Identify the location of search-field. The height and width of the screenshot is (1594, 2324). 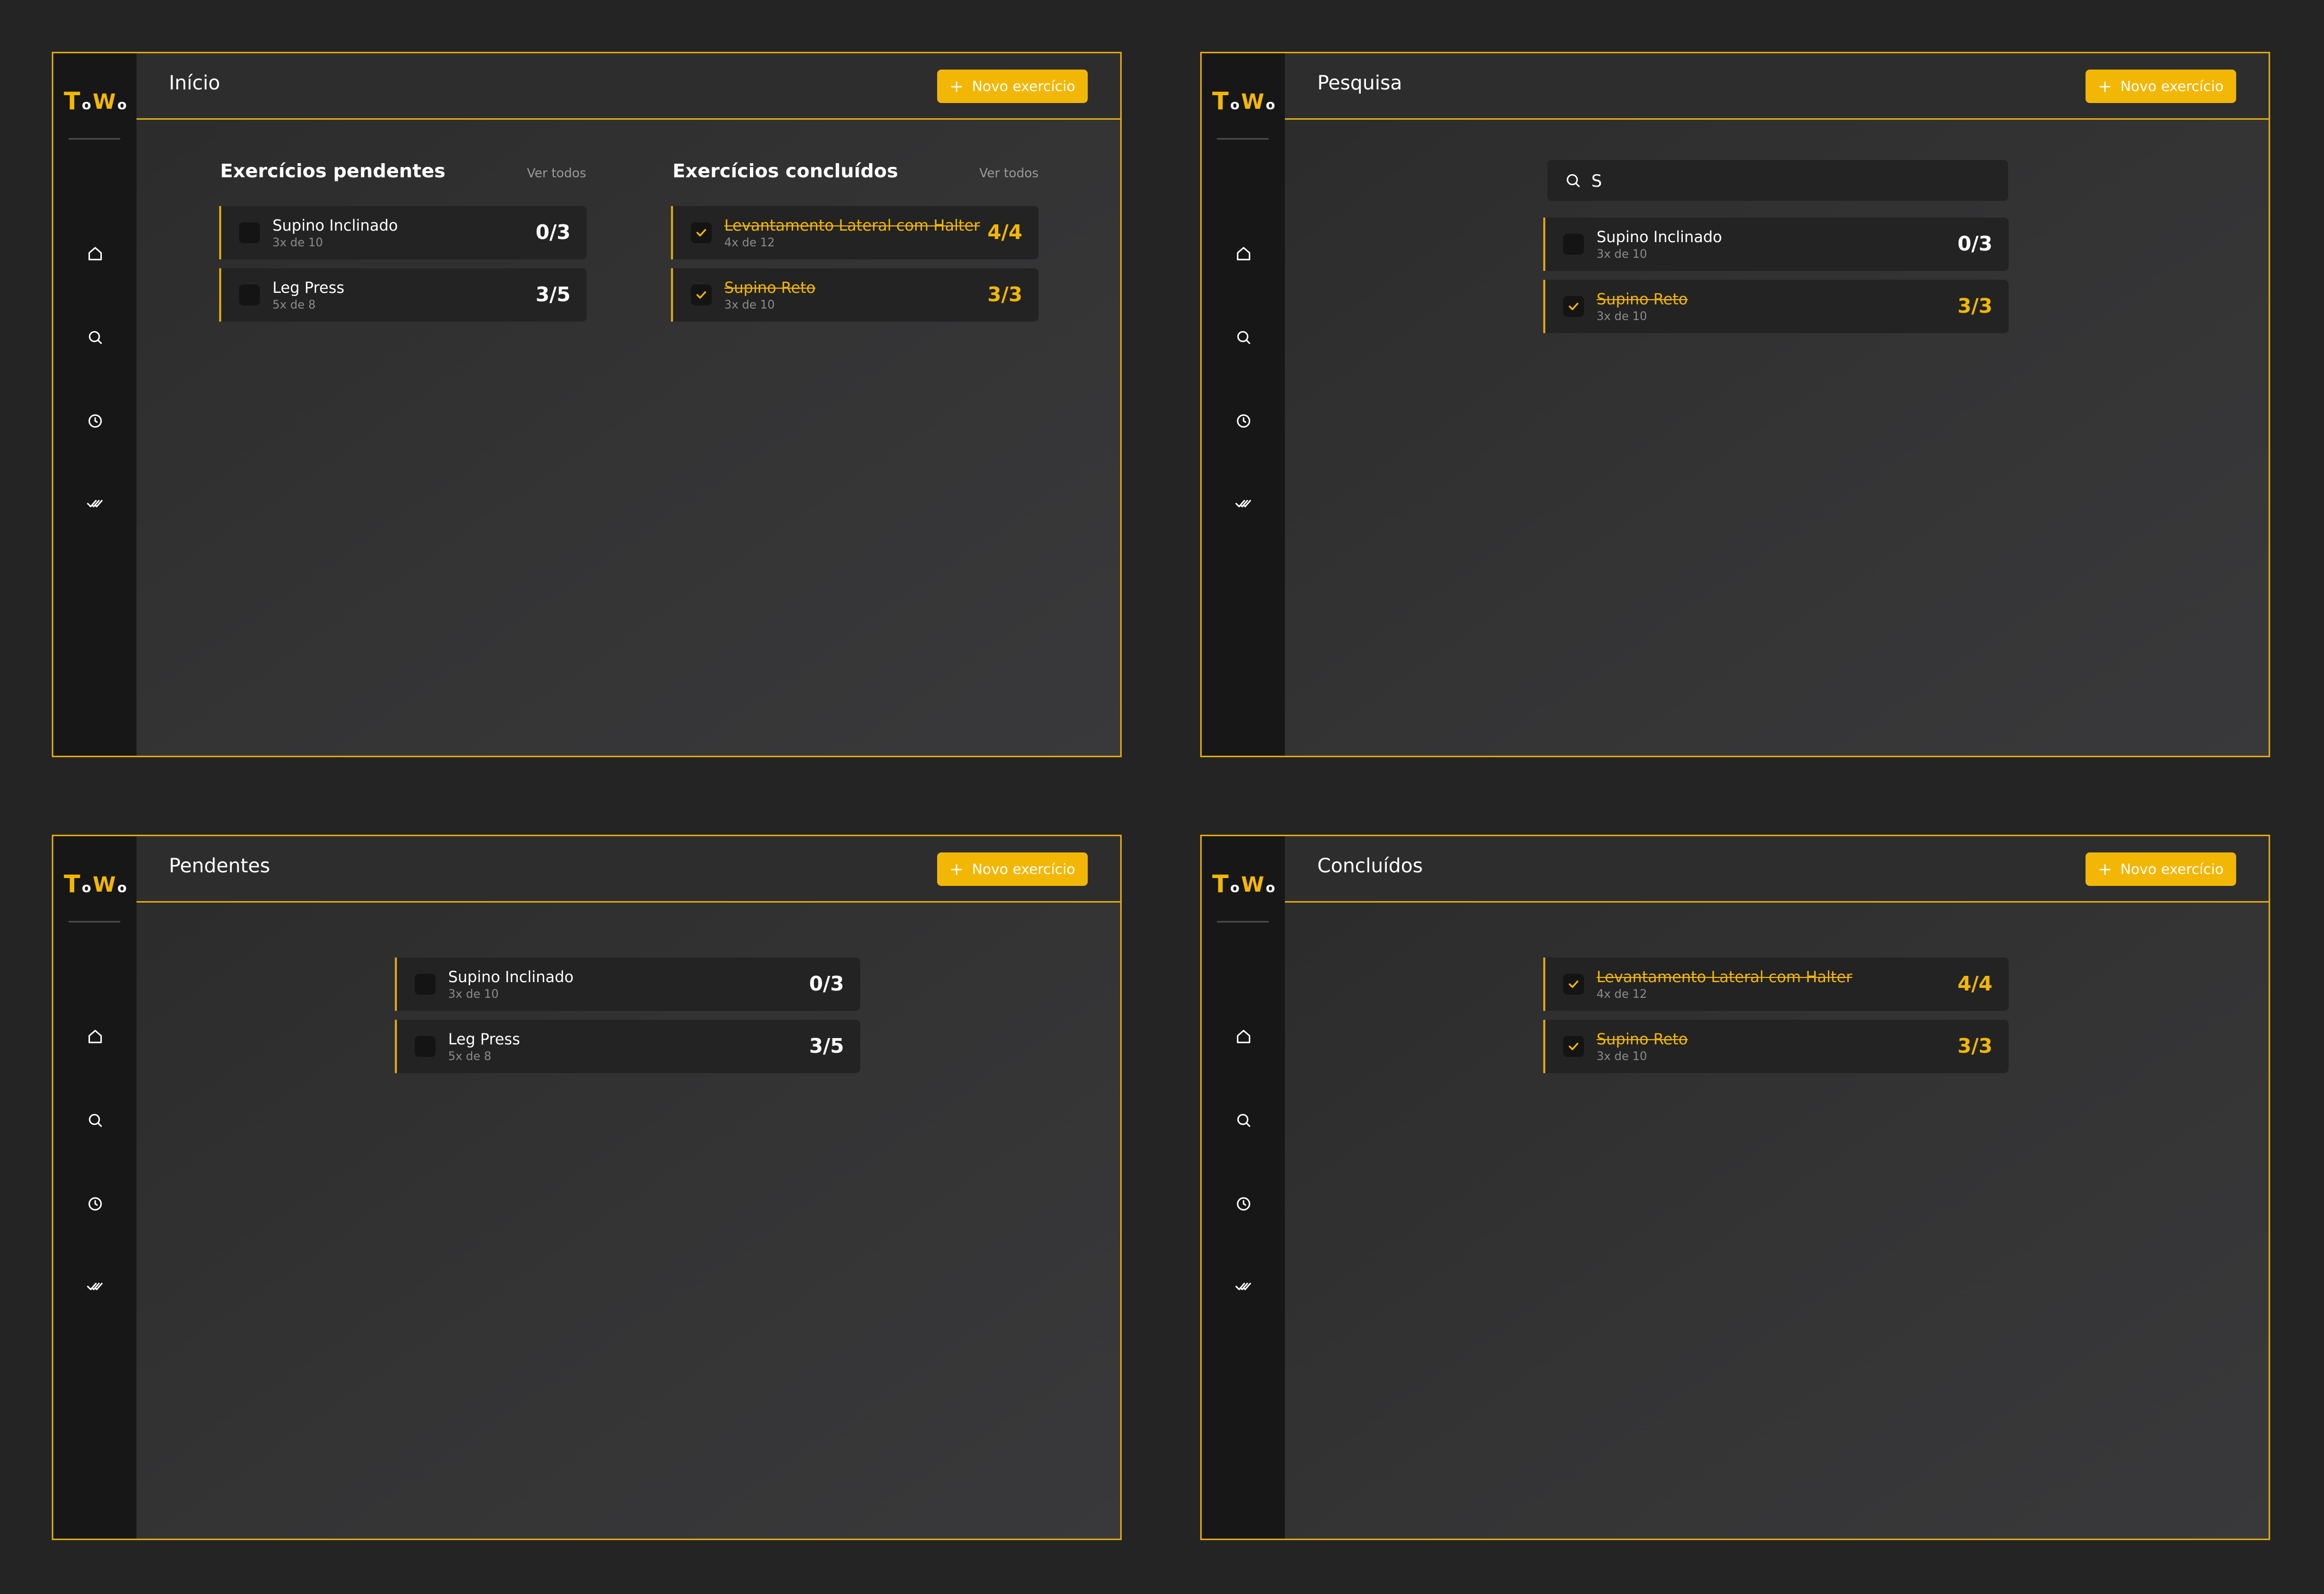
(1777, 180).